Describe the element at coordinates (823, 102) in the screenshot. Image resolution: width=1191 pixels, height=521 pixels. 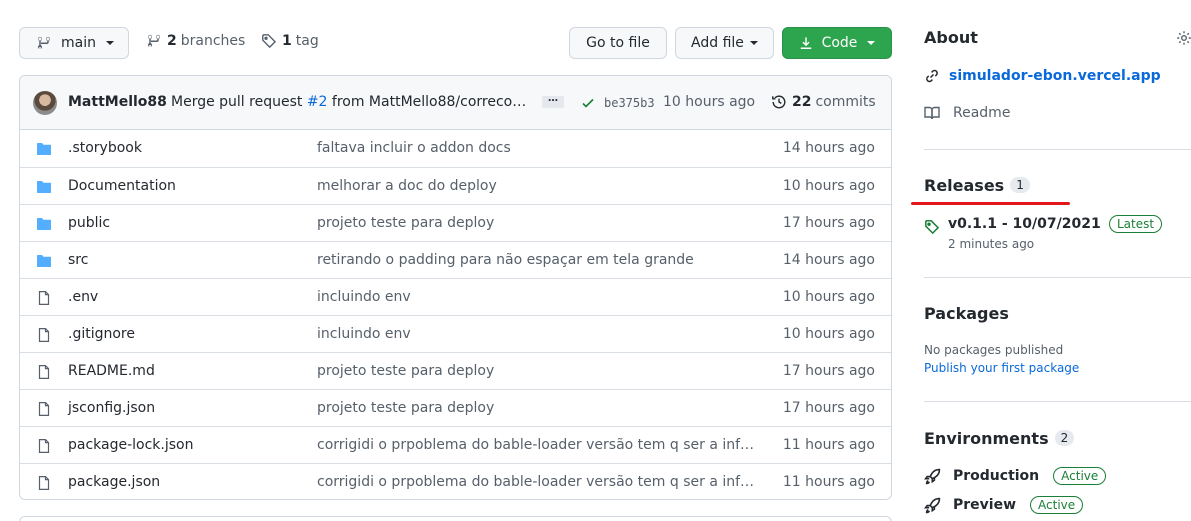
I see `commits-link: 22 commits` at that location.